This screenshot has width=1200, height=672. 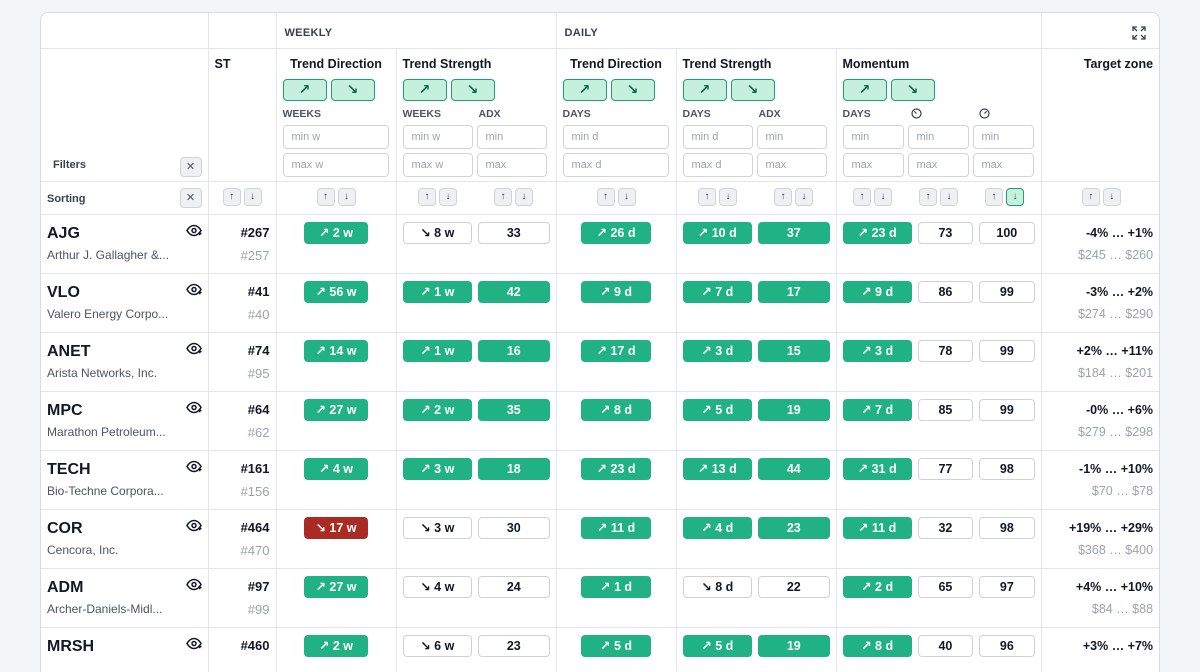 What do you see at coordinates (437, 136) in the screenshot?
I see `weekly-str-min-input: min w` at bounding box center [437, 136].